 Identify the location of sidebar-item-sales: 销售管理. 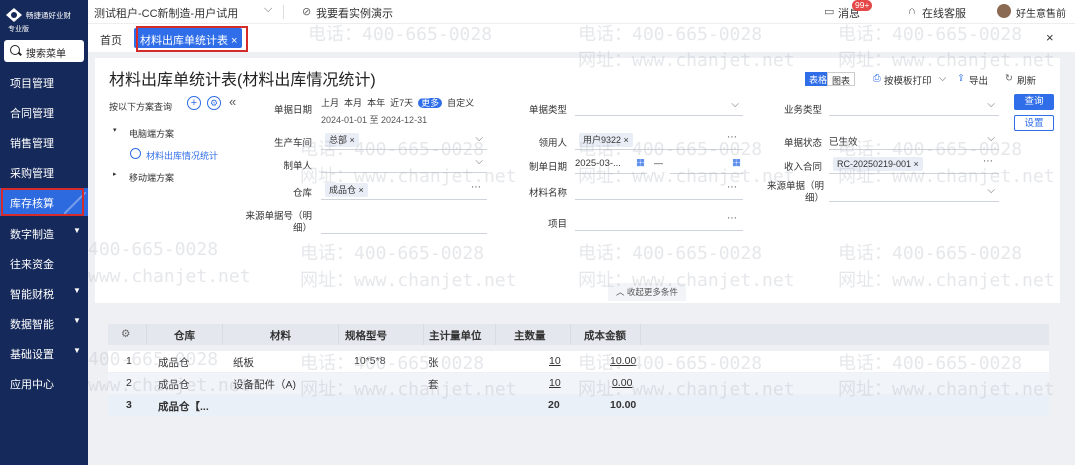
(44, 142).